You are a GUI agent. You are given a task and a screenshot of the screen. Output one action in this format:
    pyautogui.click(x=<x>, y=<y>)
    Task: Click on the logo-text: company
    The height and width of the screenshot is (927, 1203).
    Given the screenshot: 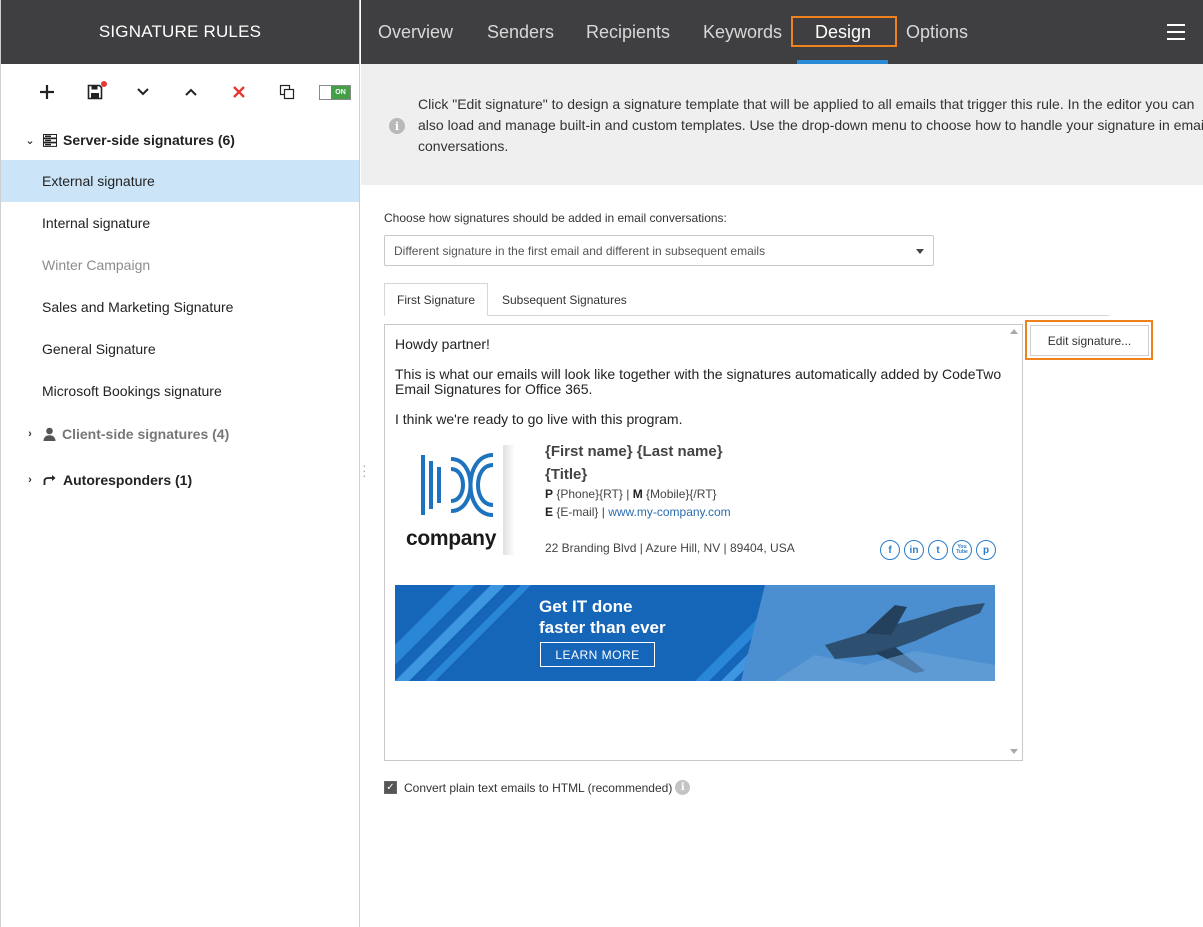 What is the action you would take?
    pyautogui.click(x=451, y=538)
    